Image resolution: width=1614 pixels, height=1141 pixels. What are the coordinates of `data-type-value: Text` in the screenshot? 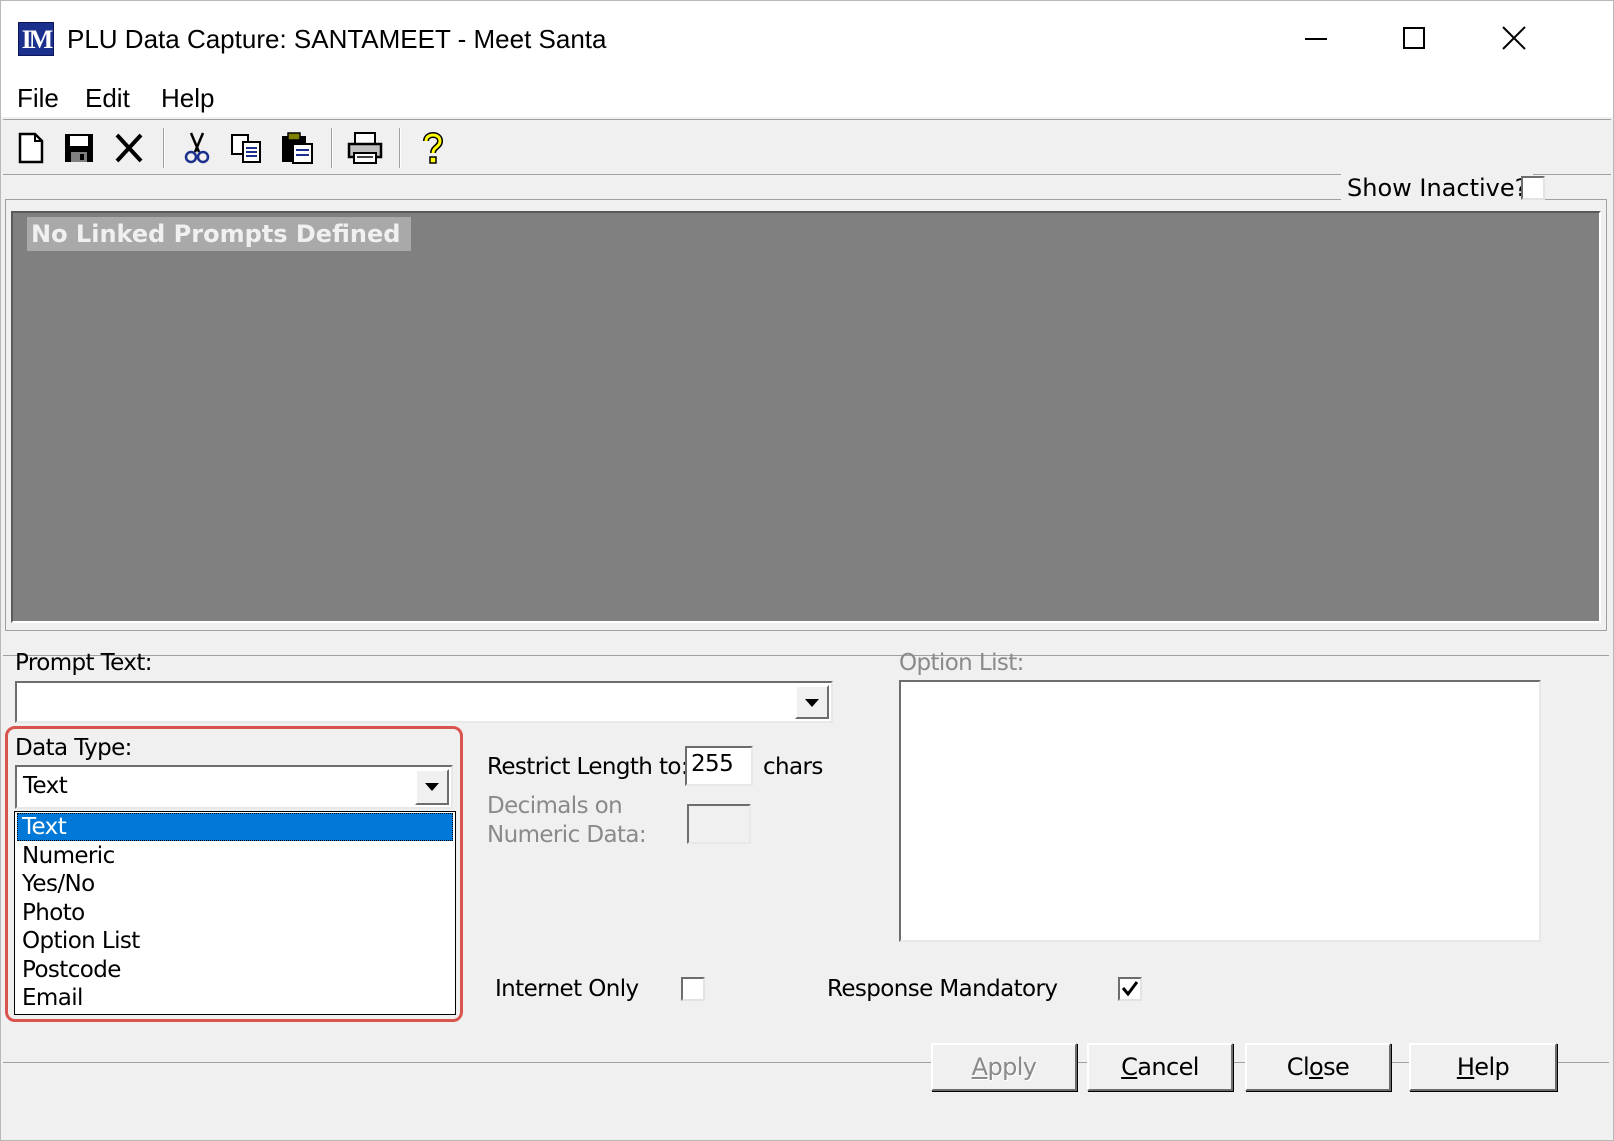 It's located at (45, 786).